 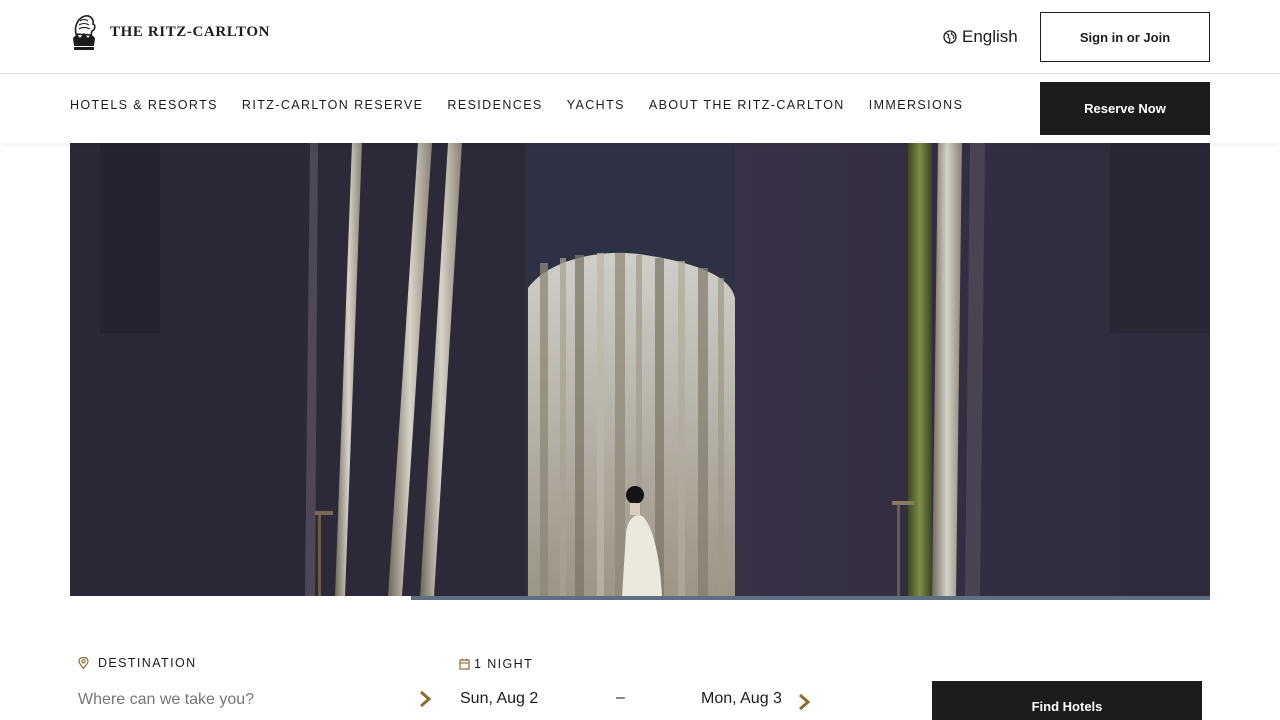 What do you see at coordinates (504, 664) in the screenshot?
I see `nights-label-text: 1 NIGHT` at bounding box center [504, 664].